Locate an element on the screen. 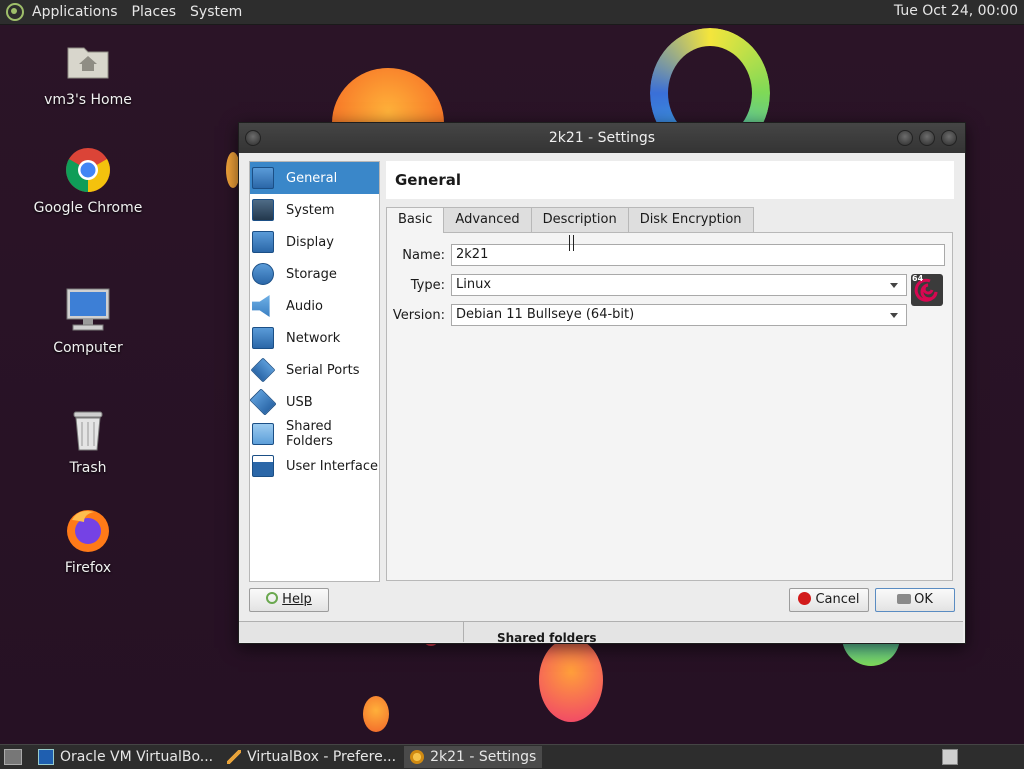 The image size is (1024, 769). version-label: Version: is located at coordinates (418, 315).